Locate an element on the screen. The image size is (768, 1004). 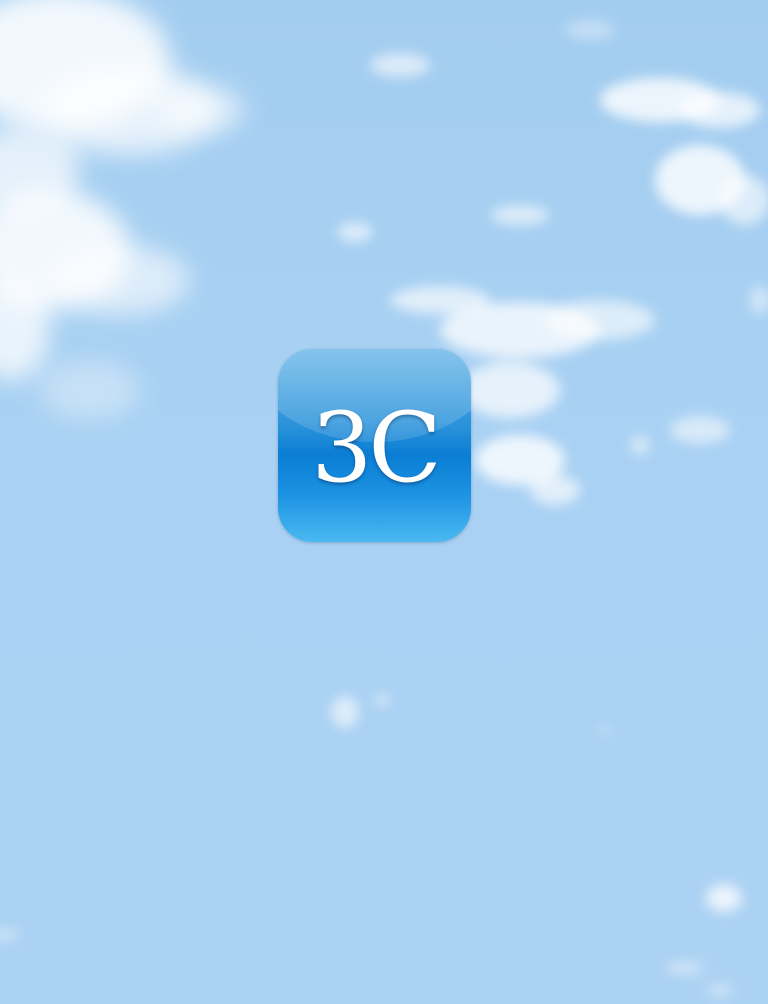
app-icon: 3C is located at coordinates (374, 445).